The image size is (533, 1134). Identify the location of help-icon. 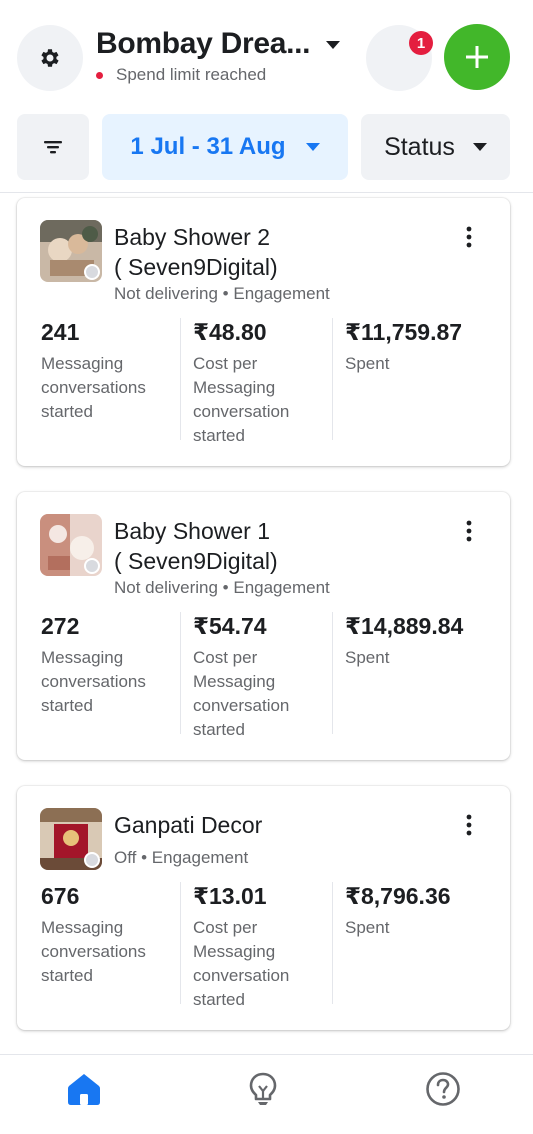
(443, 1089).